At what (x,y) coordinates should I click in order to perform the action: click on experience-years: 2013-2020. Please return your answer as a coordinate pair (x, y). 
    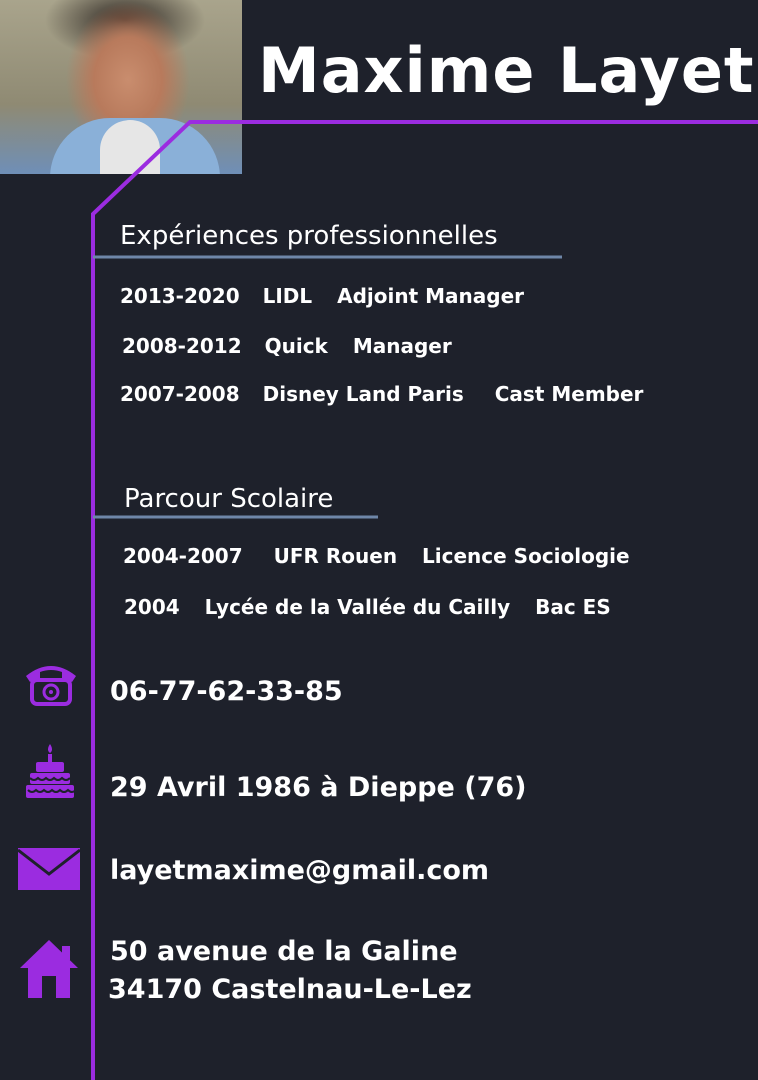
    Looking at the image, I should click on (180, 296).